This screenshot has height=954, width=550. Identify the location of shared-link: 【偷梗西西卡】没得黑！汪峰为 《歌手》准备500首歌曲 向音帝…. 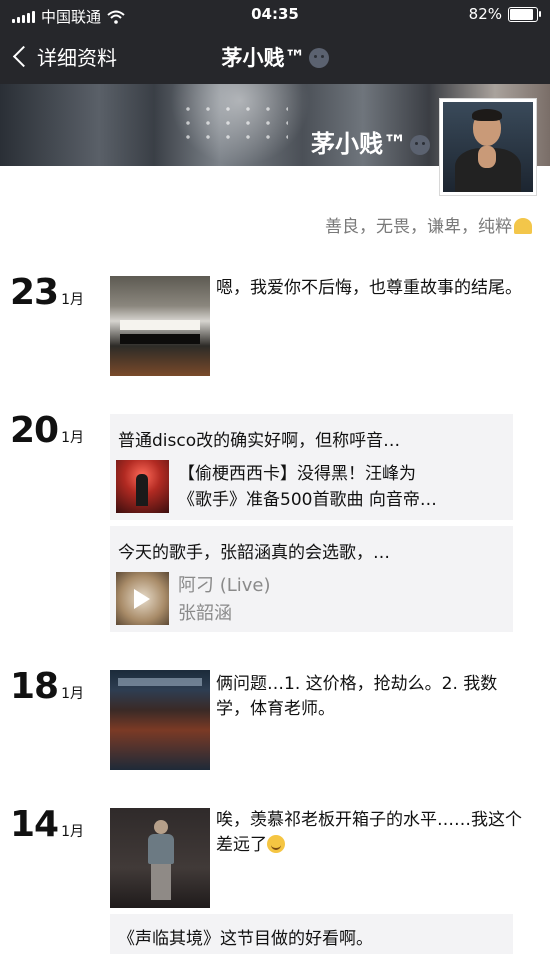
(311, 488).